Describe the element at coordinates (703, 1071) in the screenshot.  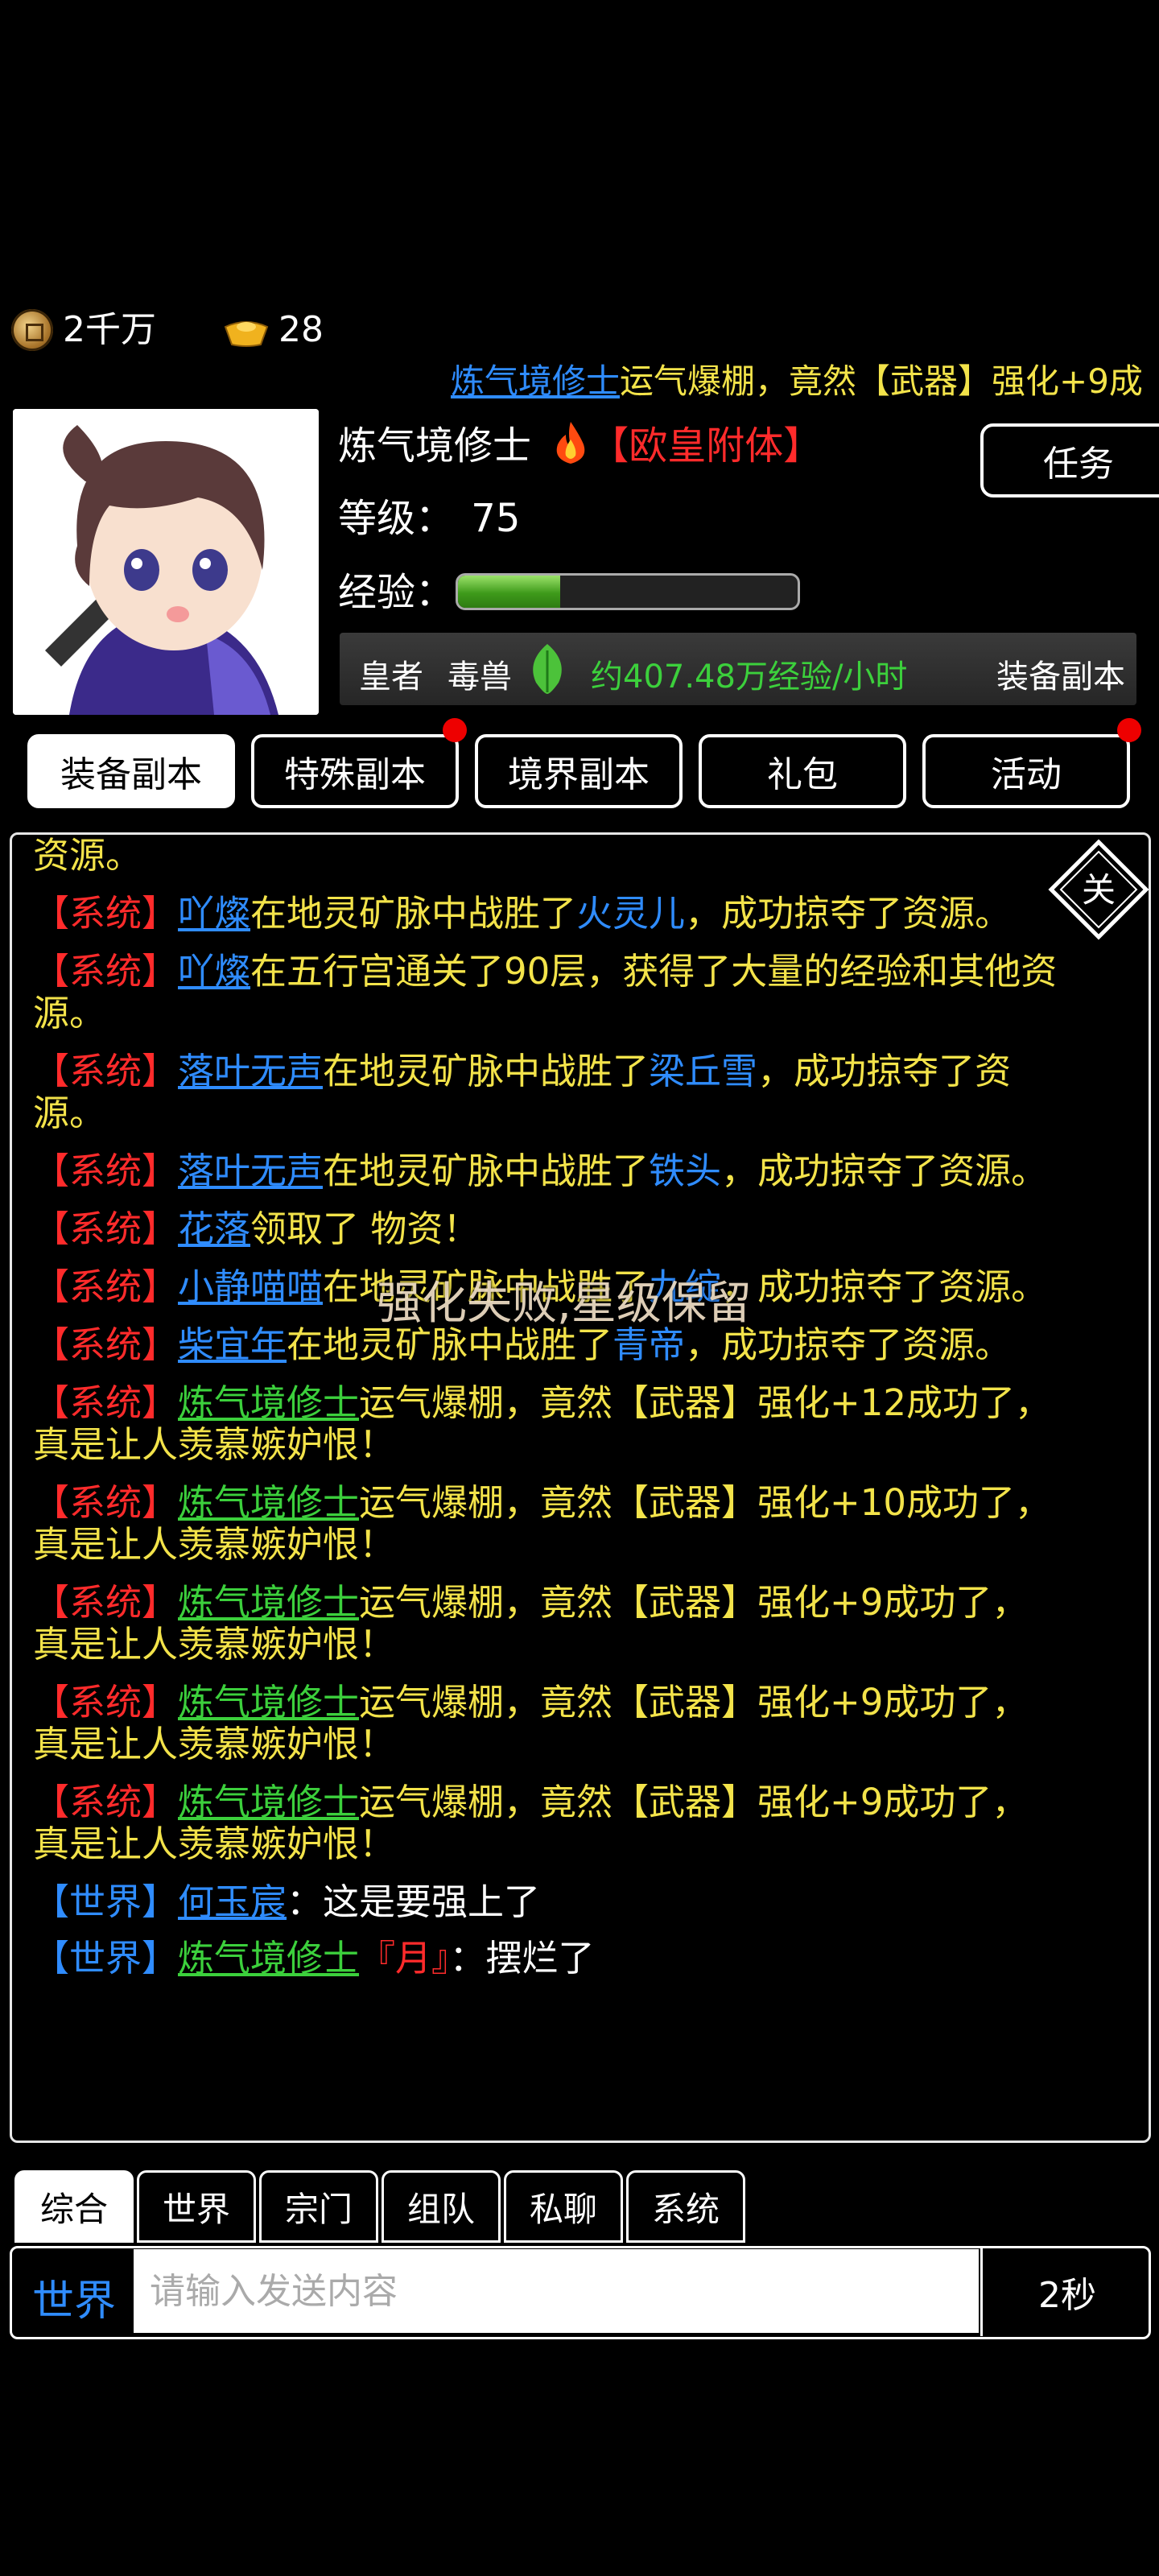
I see `target-name: 梁丘雪` at that location.